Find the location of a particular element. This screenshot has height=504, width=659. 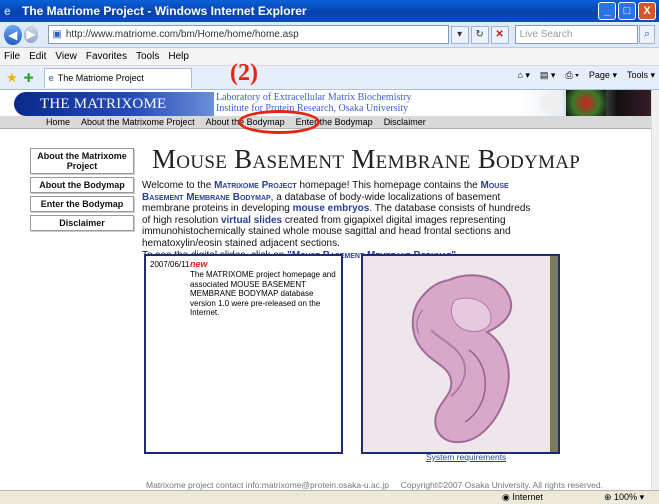

refresh-icon: ↻ is located at coordinates (479, 34).